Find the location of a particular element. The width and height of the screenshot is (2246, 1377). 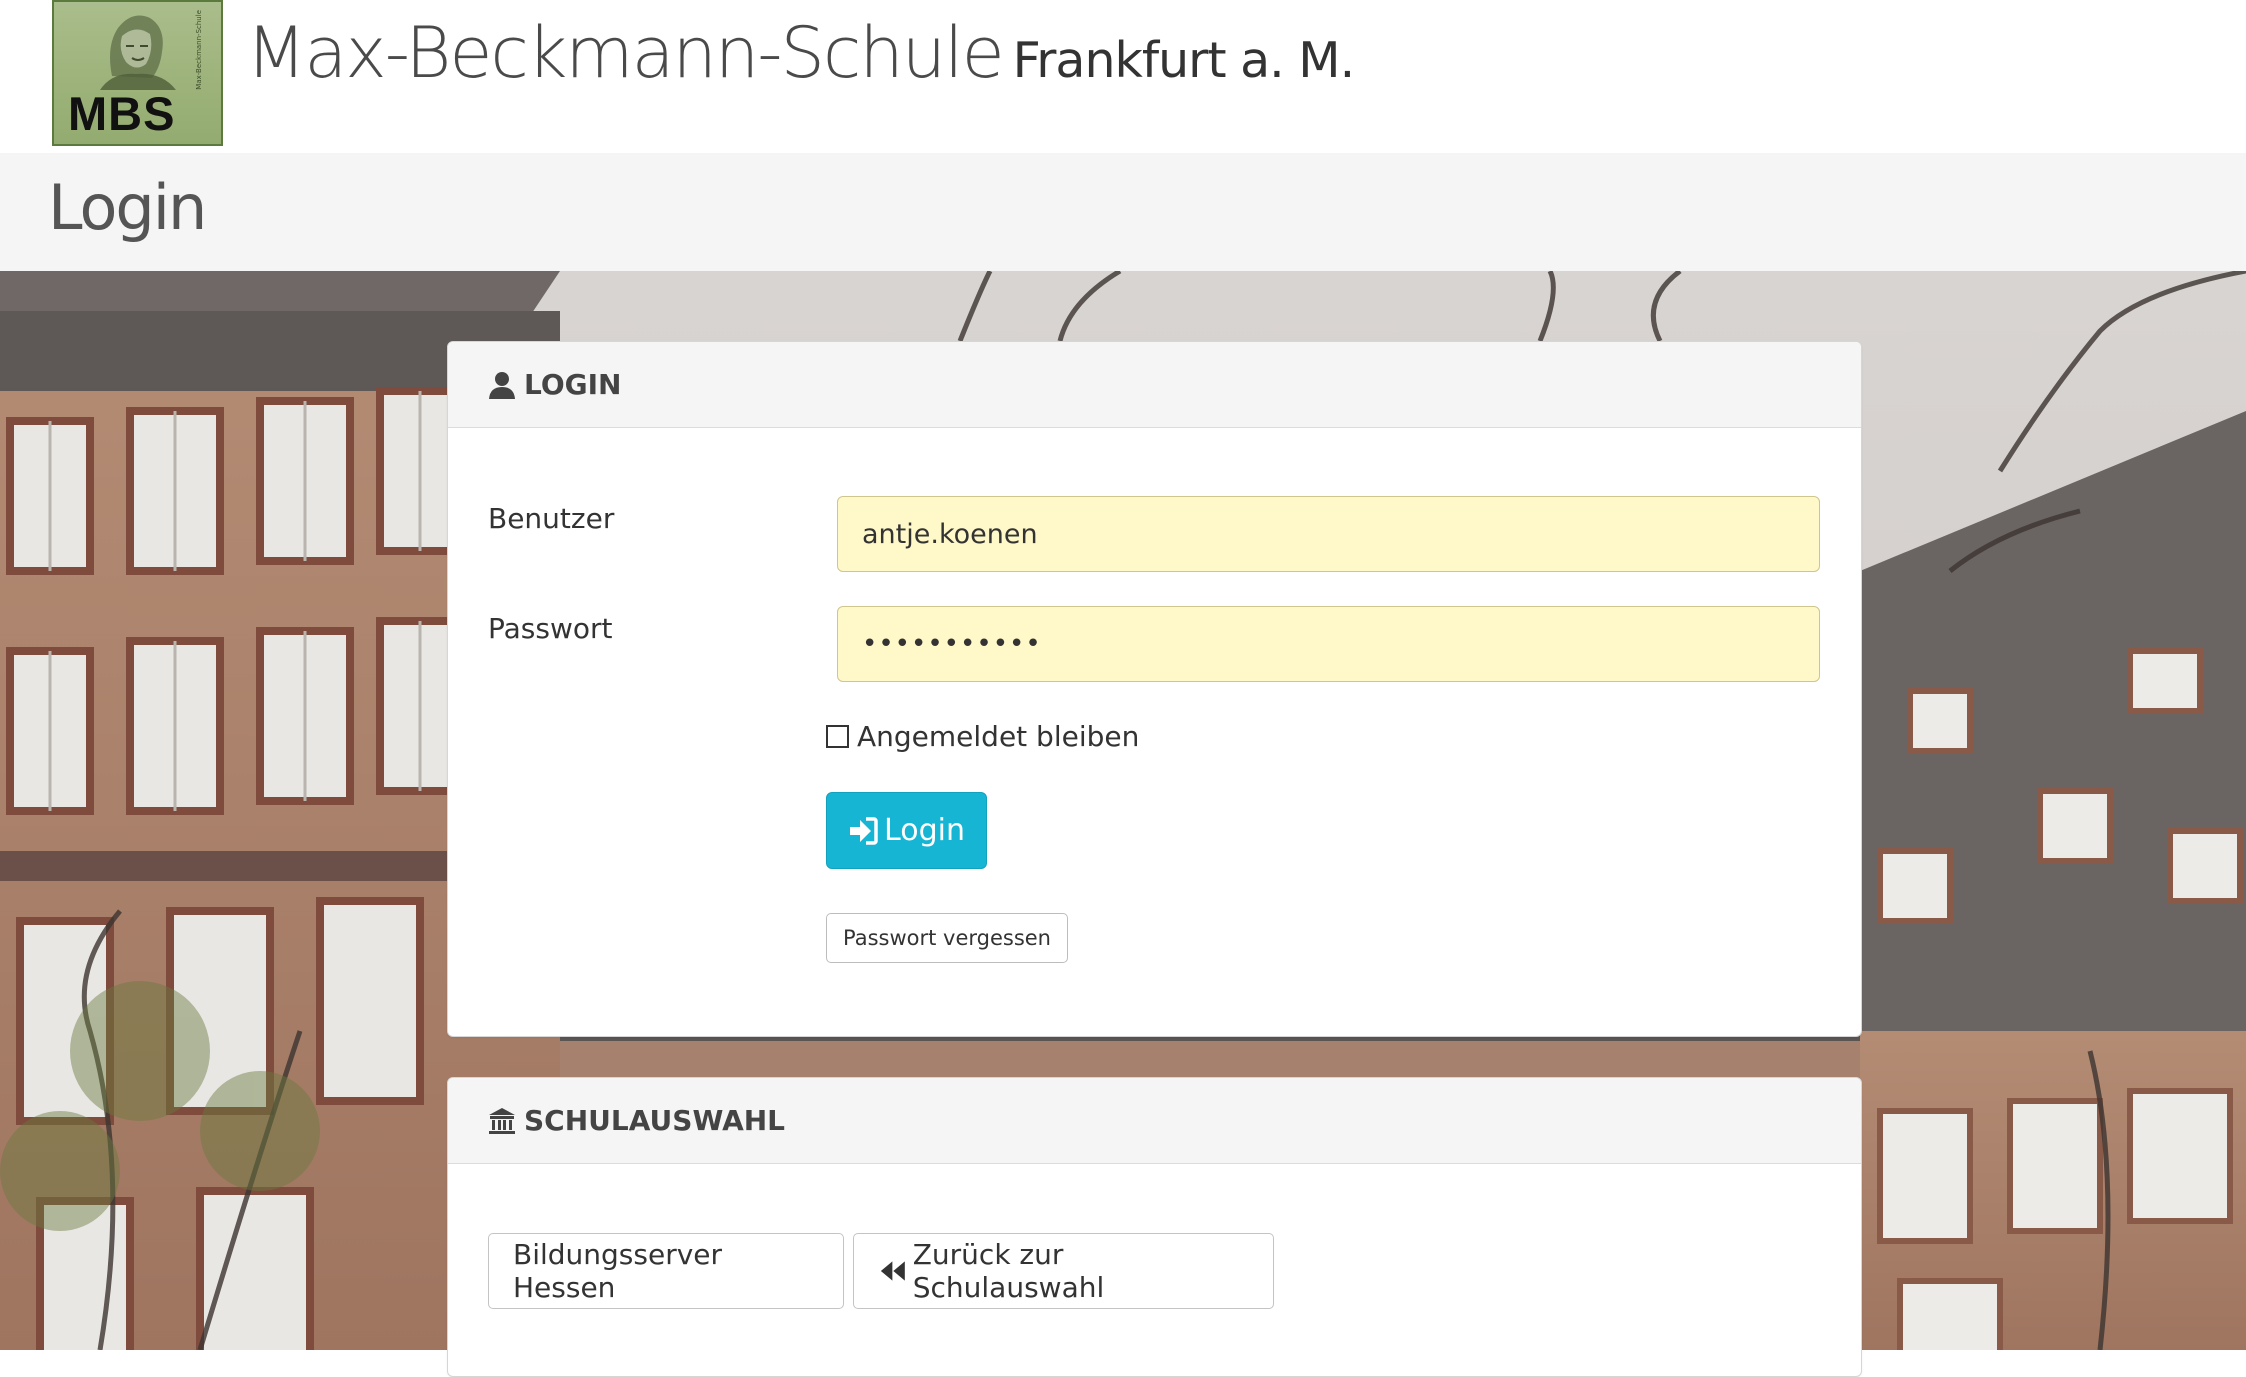

logo-text: MBS is located at coordinates (122, 113).